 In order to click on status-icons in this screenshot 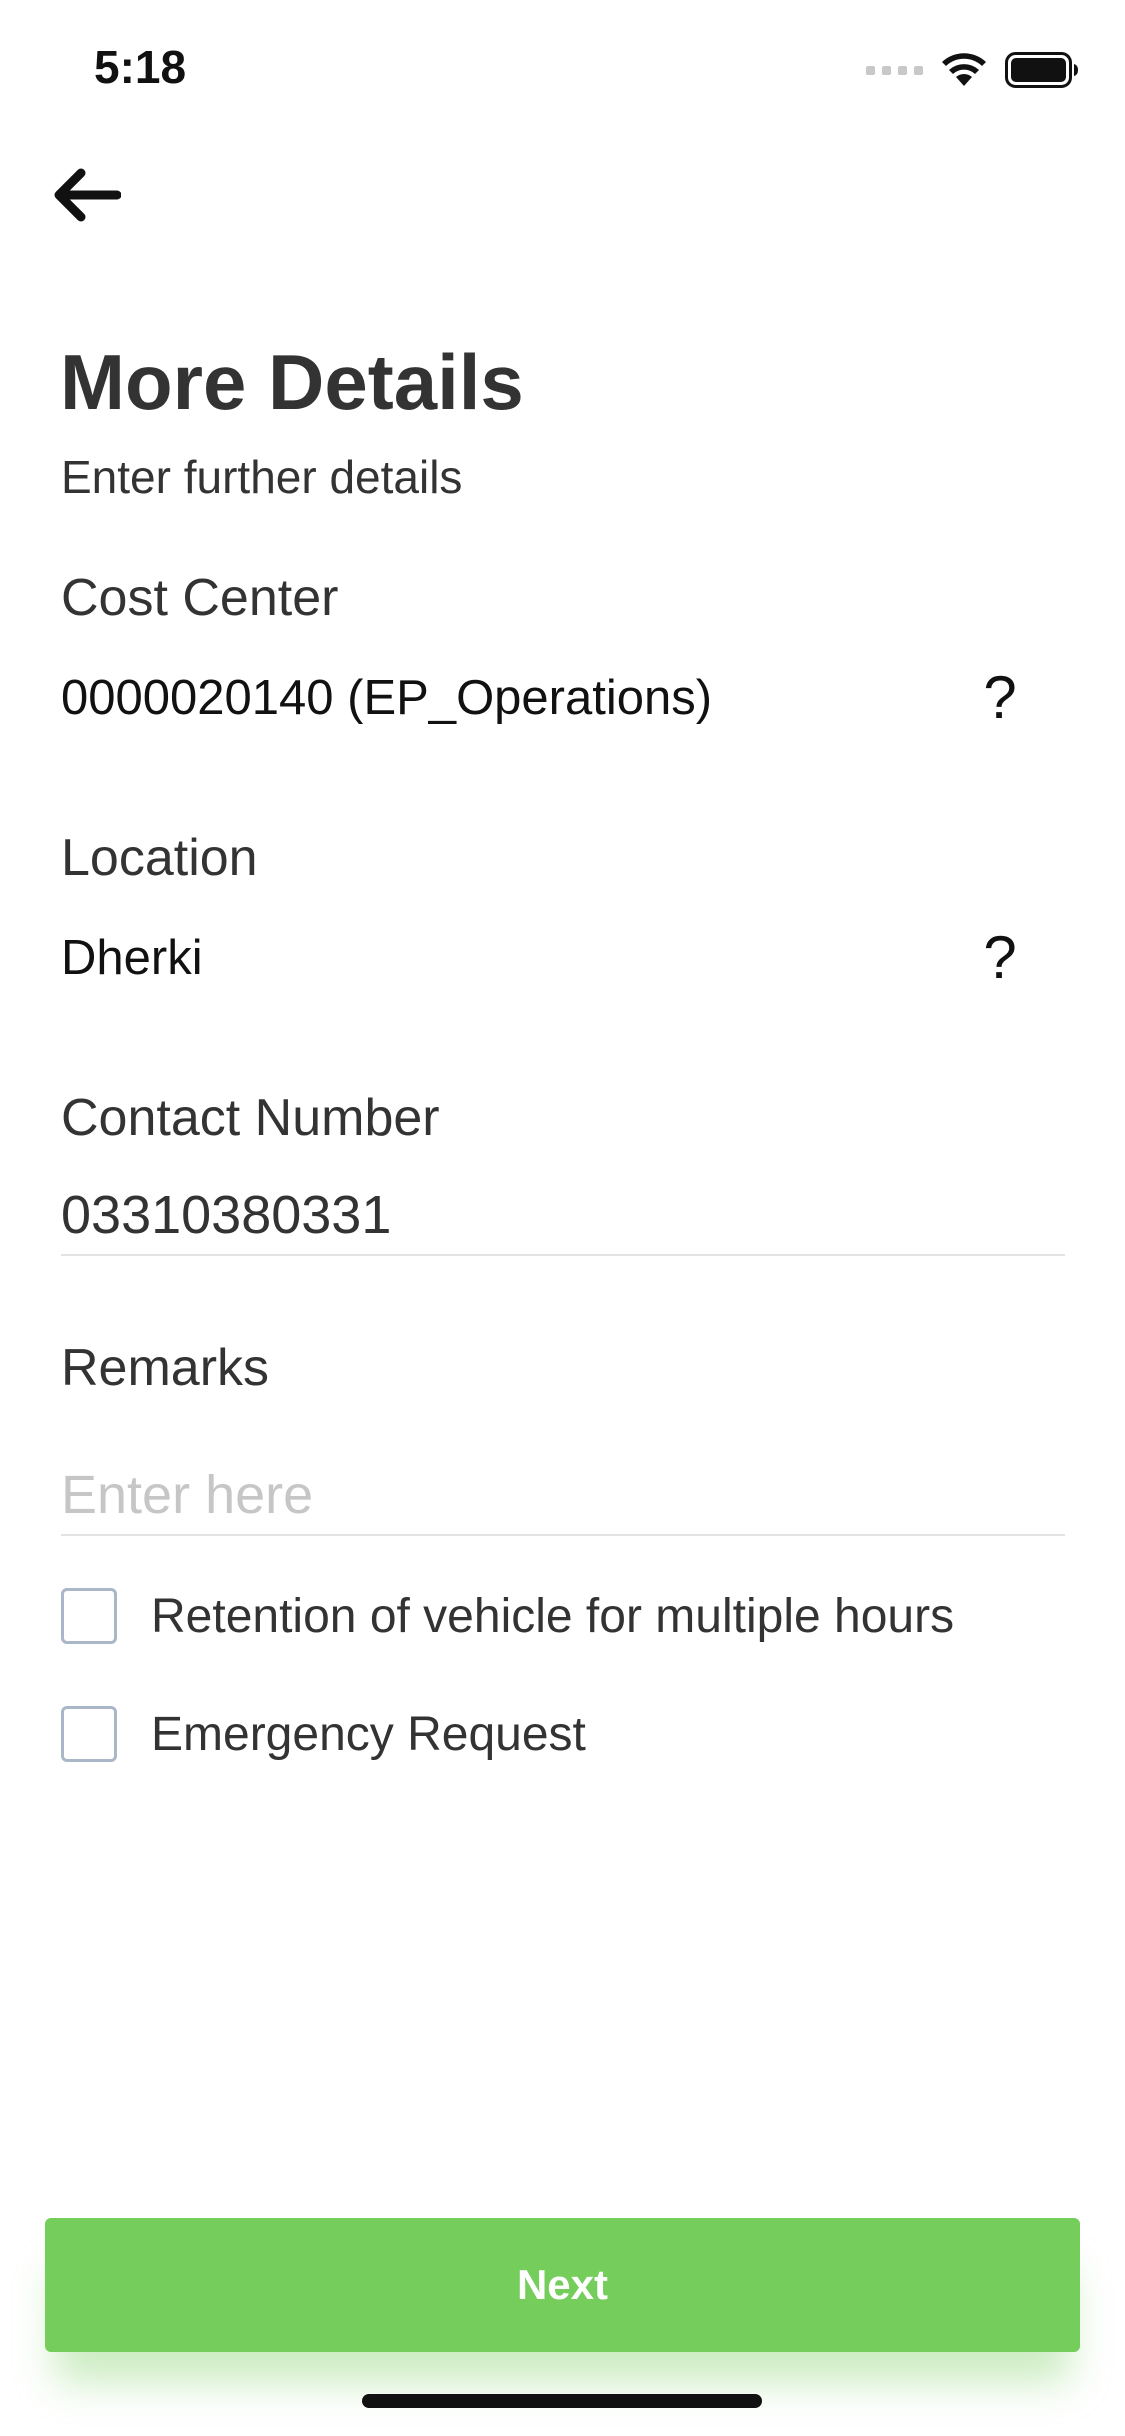, I will do `click(972, 70)`.